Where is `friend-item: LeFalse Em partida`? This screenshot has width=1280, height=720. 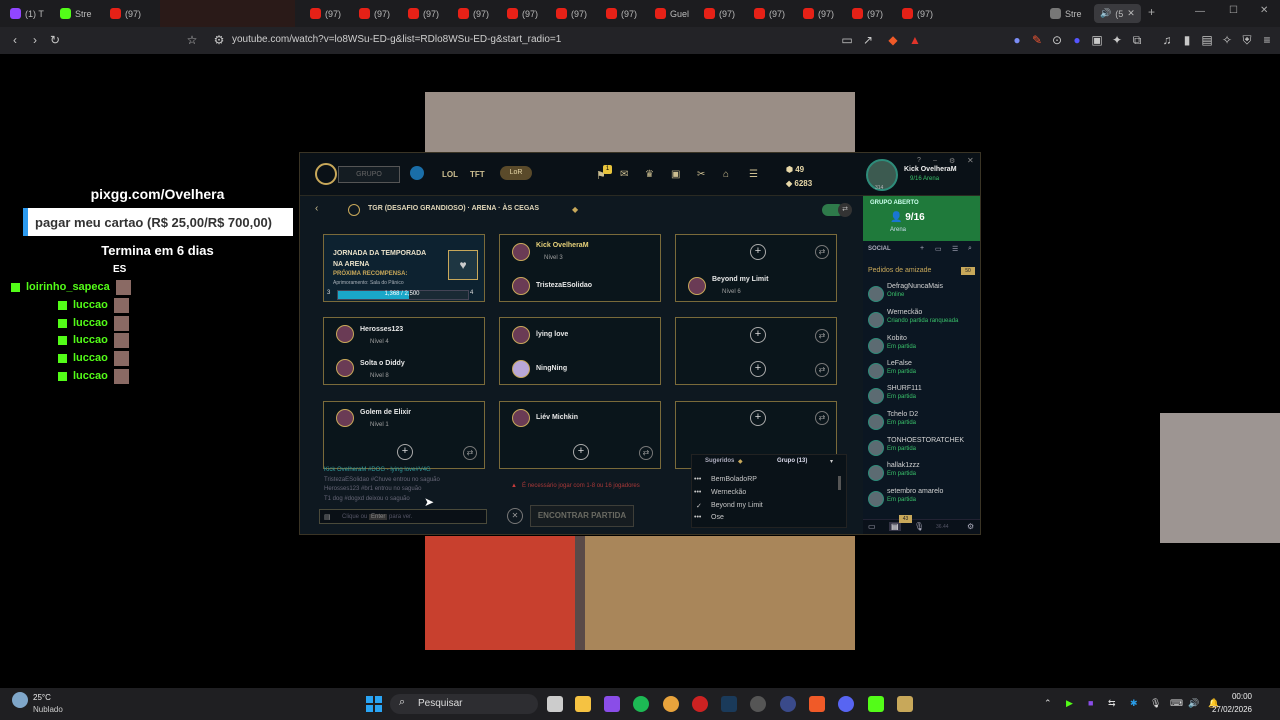
friend-item: LeFalse Em partida is located at coordinates (922, 372).